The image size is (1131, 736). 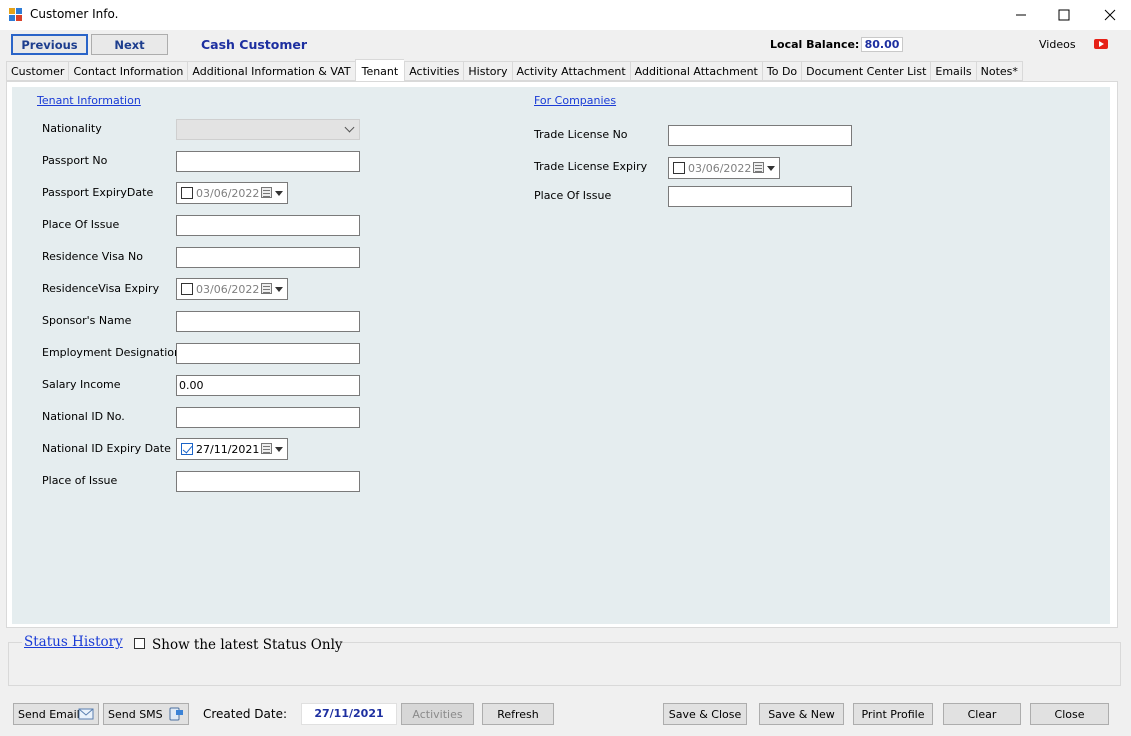 I want to click on national-id-label: National ID No., so click(x=83, y=416).